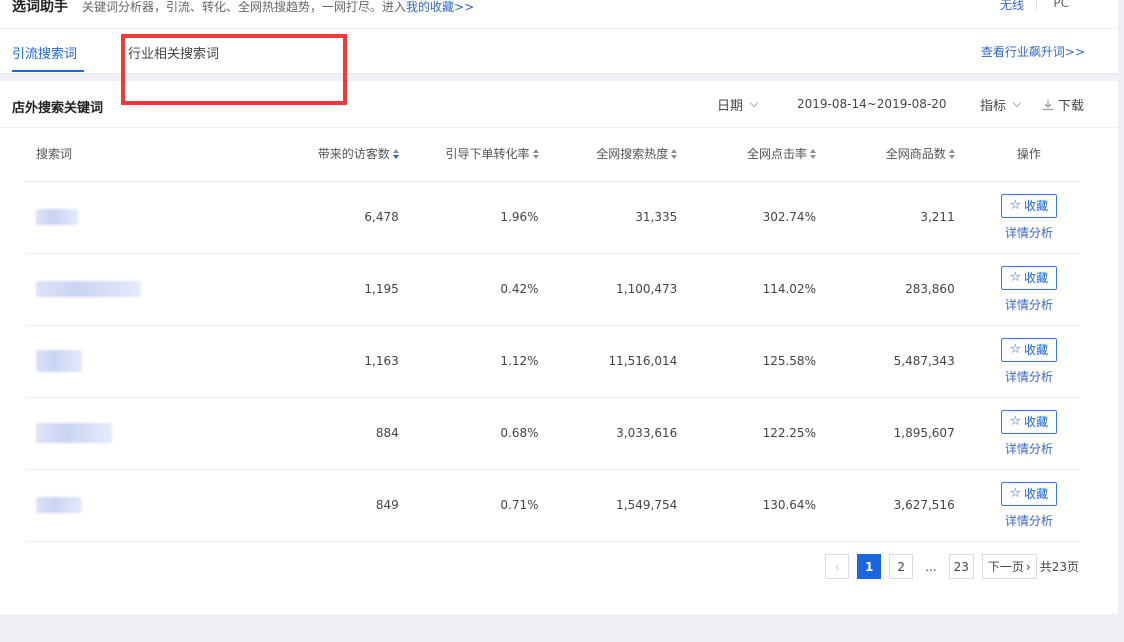  What do you see at coordinates (885, 505) in the screenshot?
I see `product-count-cell: 3,627,516` at bounding box center [885, 505].